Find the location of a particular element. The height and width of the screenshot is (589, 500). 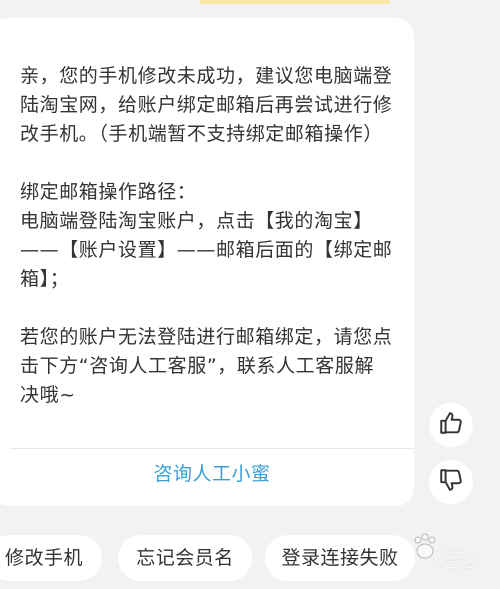

message-line: 陆淘宝网，给账户绑定邮箱后再尝试进行修 is located at coordinates (206, 105).